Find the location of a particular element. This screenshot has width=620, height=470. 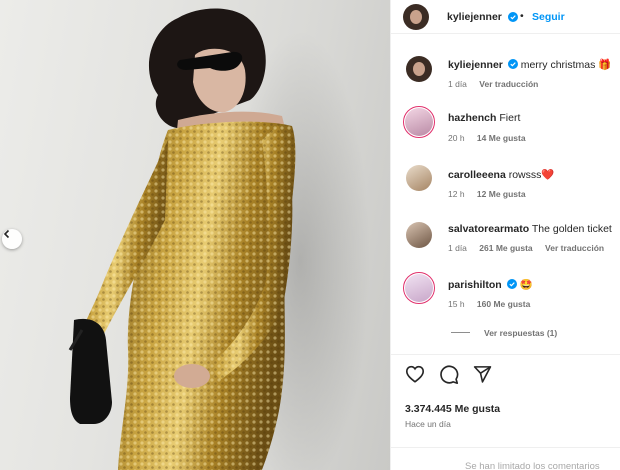

caption-username: kyliejenner is located at coordinates (475, 65).